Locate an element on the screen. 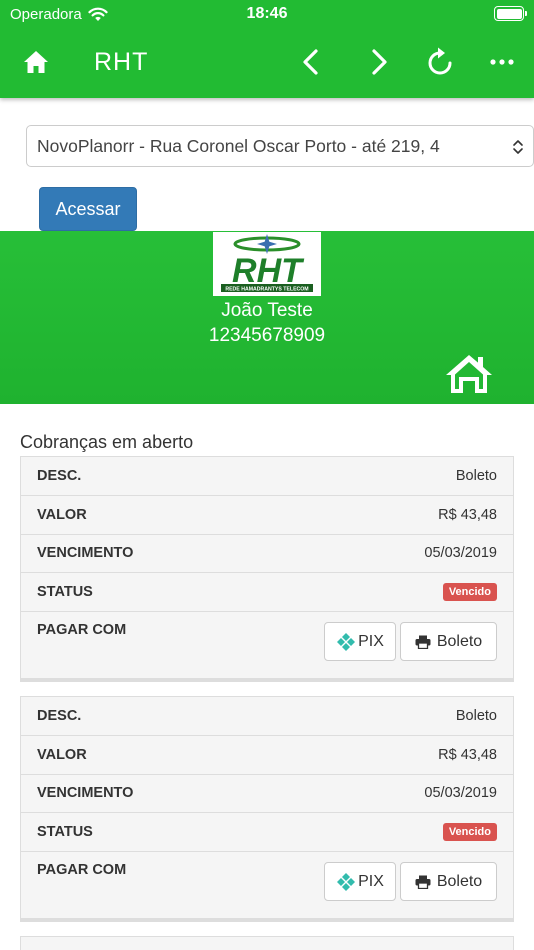 Image resolution: width=534 pixels, height=950 pixels. app-header: Operadora 18:46 RHT is located at coordinates (267, 49).